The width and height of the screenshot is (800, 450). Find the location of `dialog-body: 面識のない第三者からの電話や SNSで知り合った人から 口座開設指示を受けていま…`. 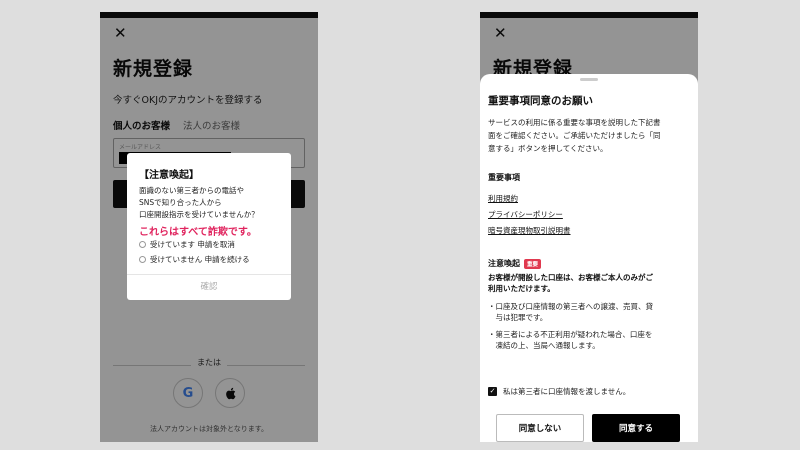

dialog-body: 面識のない第三者からの電話や SNSで知り合った人から 口座開設指示を受けていま… is located at coordinates (199, 203).